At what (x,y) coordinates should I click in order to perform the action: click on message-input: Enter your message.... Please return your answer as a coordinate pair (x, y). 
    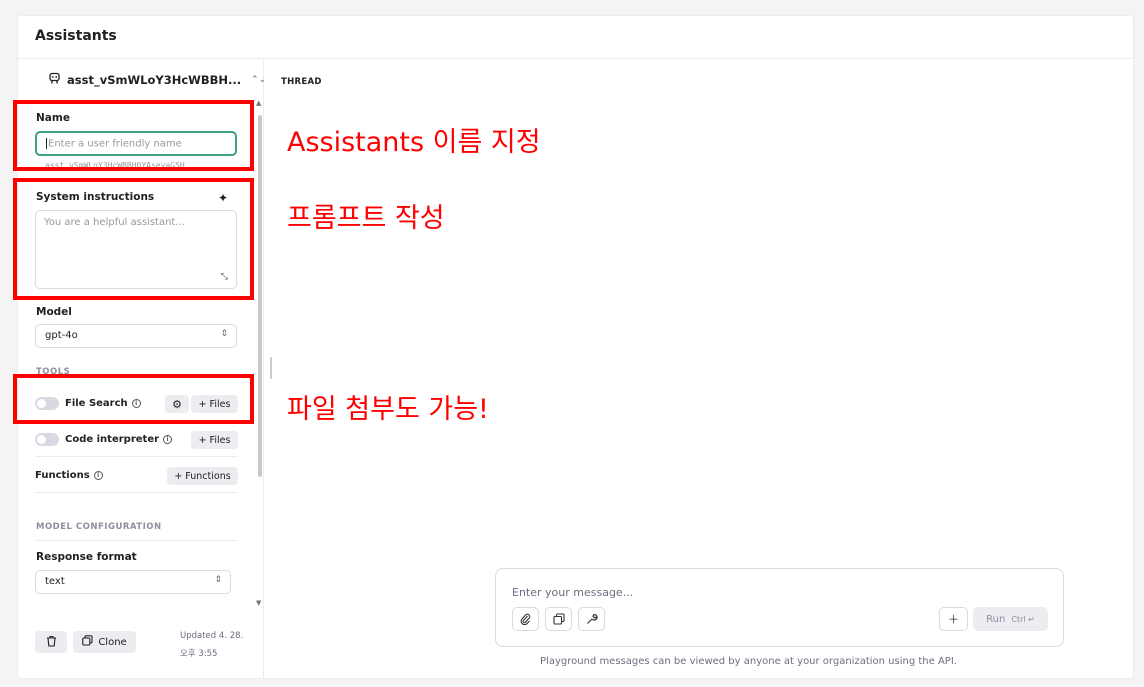
    Looking at the image, I should click on (572, 592).